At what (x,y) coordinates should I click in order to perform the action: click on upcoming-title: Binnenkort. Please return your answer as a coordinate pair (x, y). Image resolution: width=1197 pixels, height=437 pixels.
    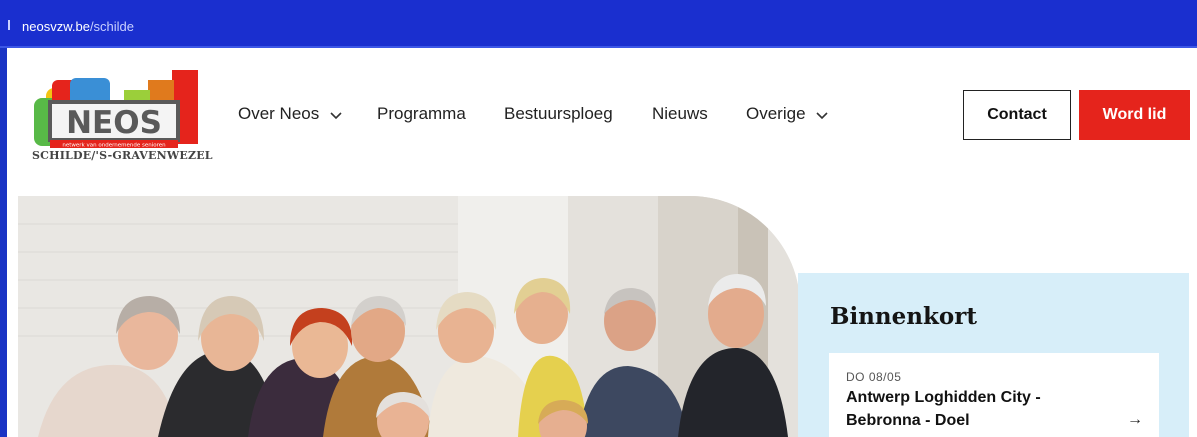
    Looking at the image, I should click on (903, 316).